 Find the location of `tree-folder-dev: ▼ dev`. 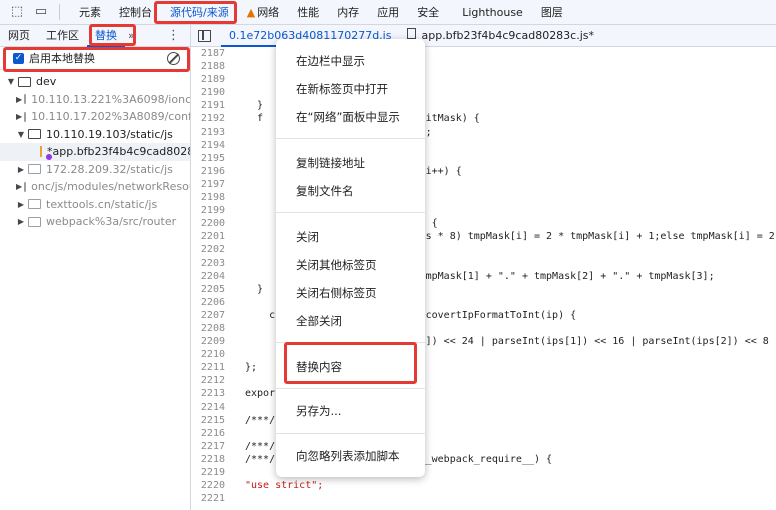

tree-folder-dev: ▼ dev is located at coordinates (95, 82).